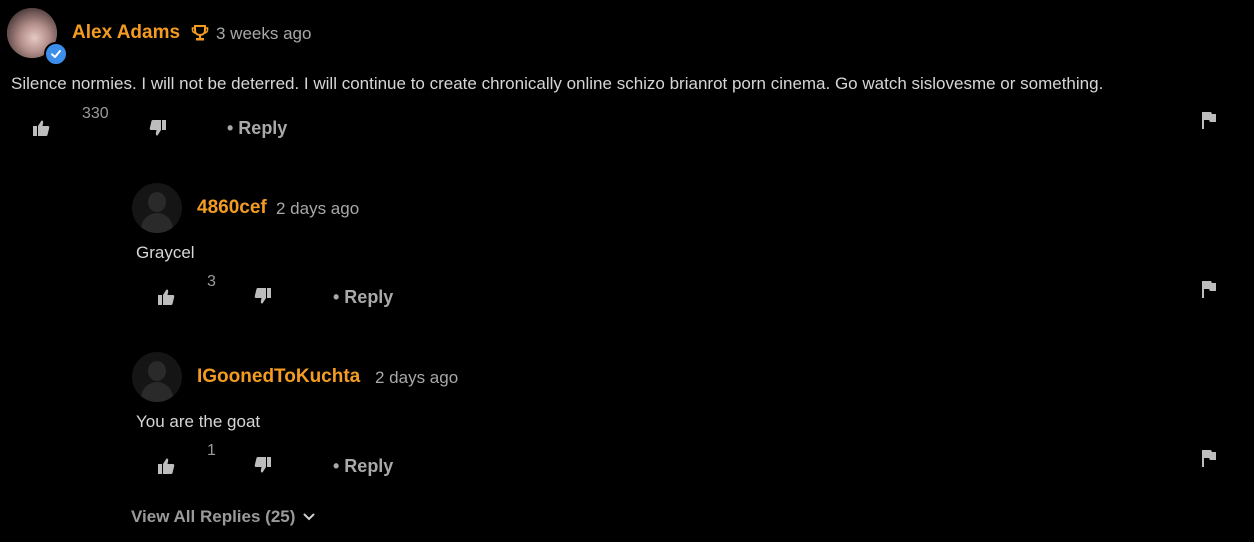 This screenshot has width=1254, height=542. Describe the element at coordinates (165, 252) in the screenshot. I see `comment-text: Graycel` at that location.